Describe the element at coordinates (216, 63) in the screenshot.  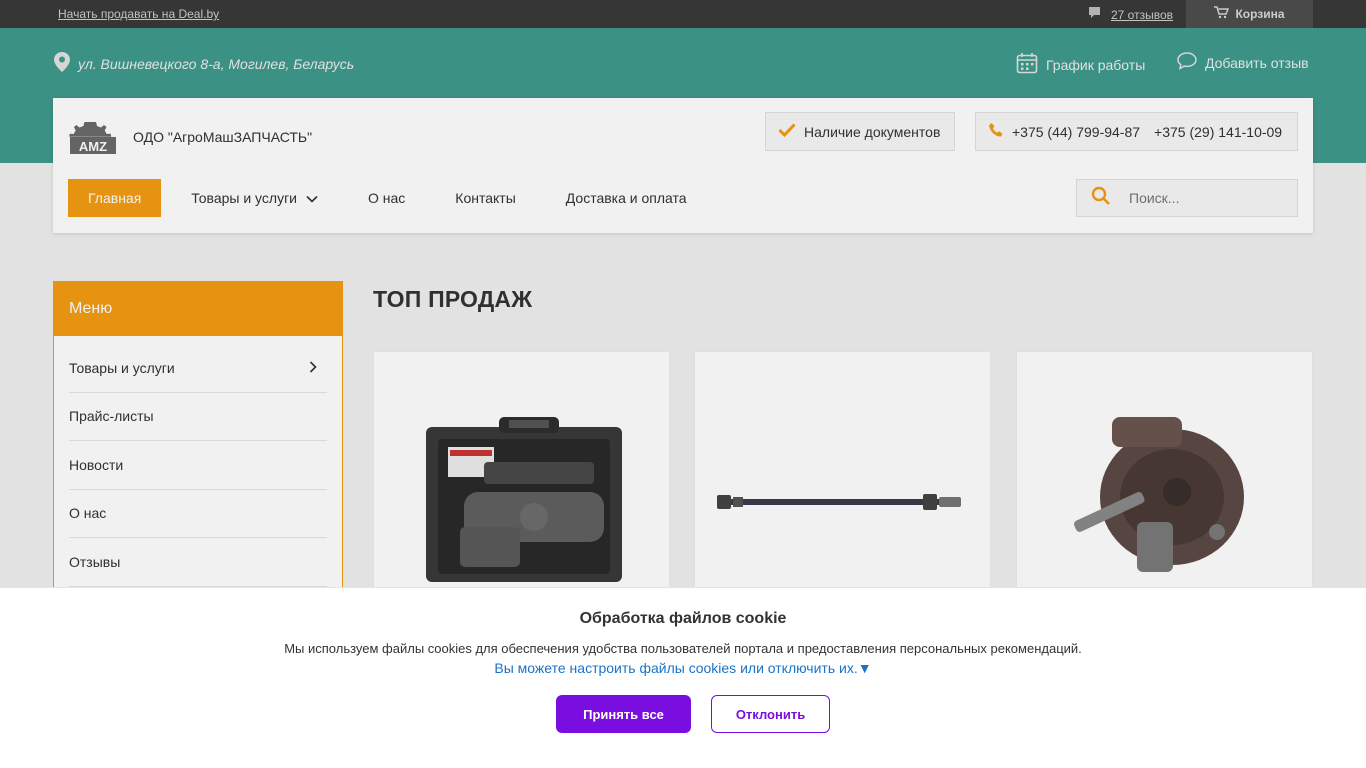
I see `address-text: ул. Вишневецкого 8-а, Могилев, Беларусь` at that location.